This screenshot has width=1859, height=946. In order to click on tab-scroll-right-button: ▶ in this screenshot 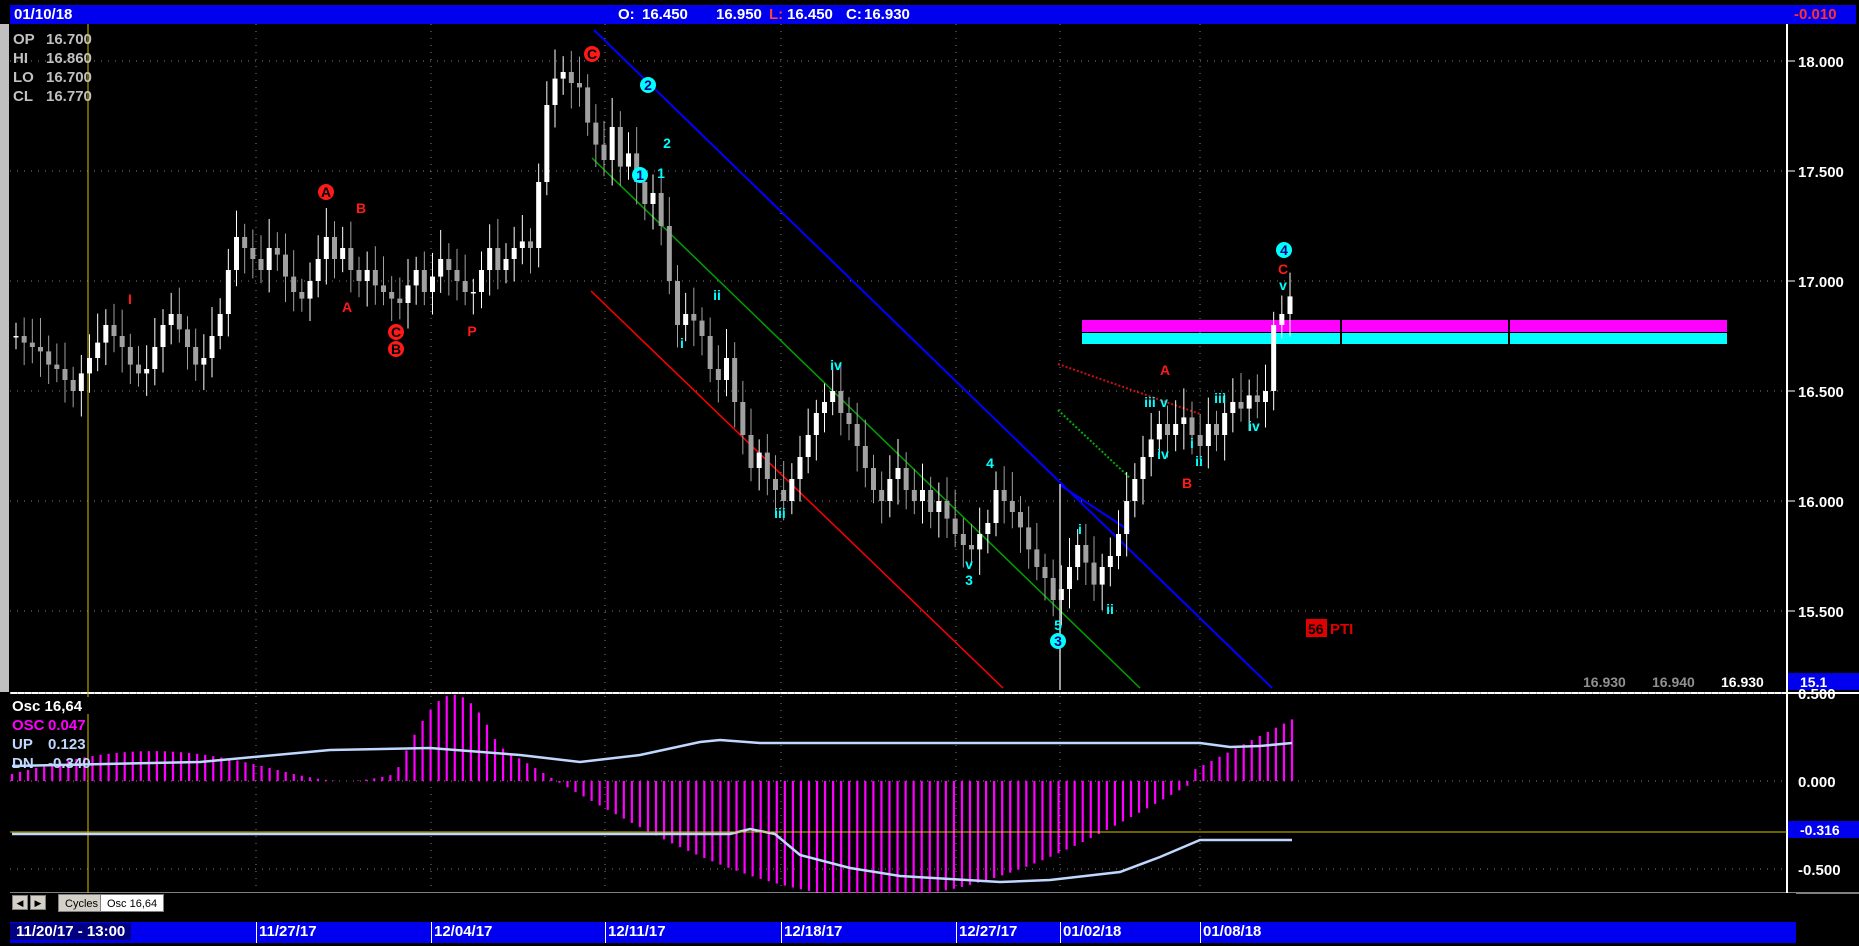, I will do `click(38, 902)`.